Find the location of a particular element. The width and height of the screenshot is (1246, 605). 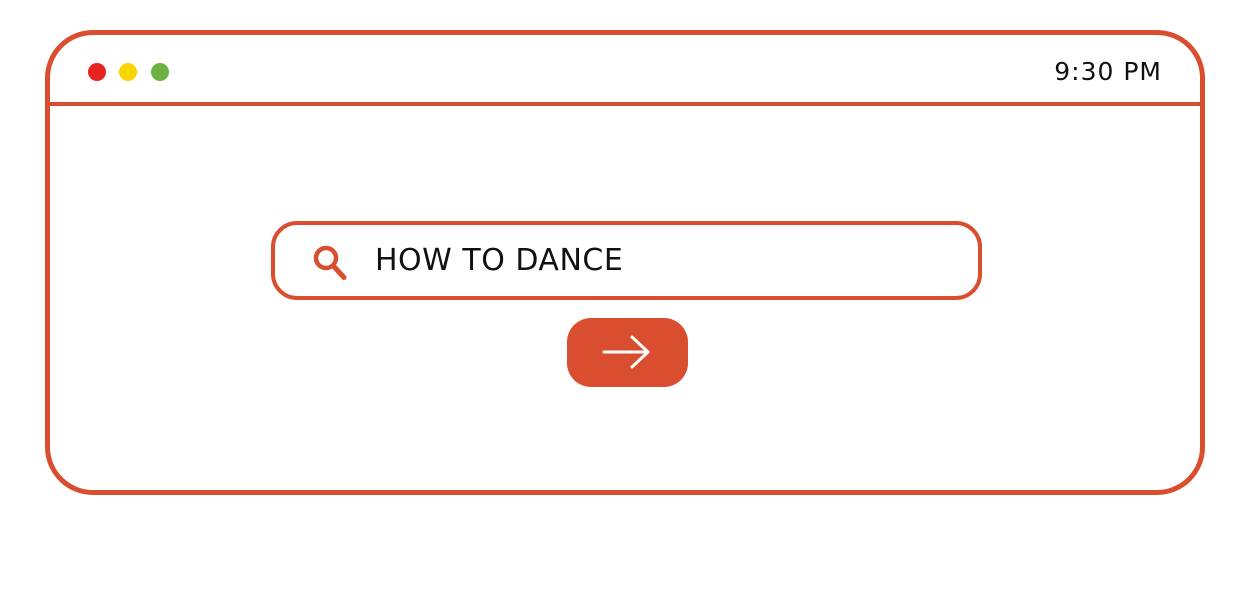

search-submit-button is located at coordinates (627, 352).